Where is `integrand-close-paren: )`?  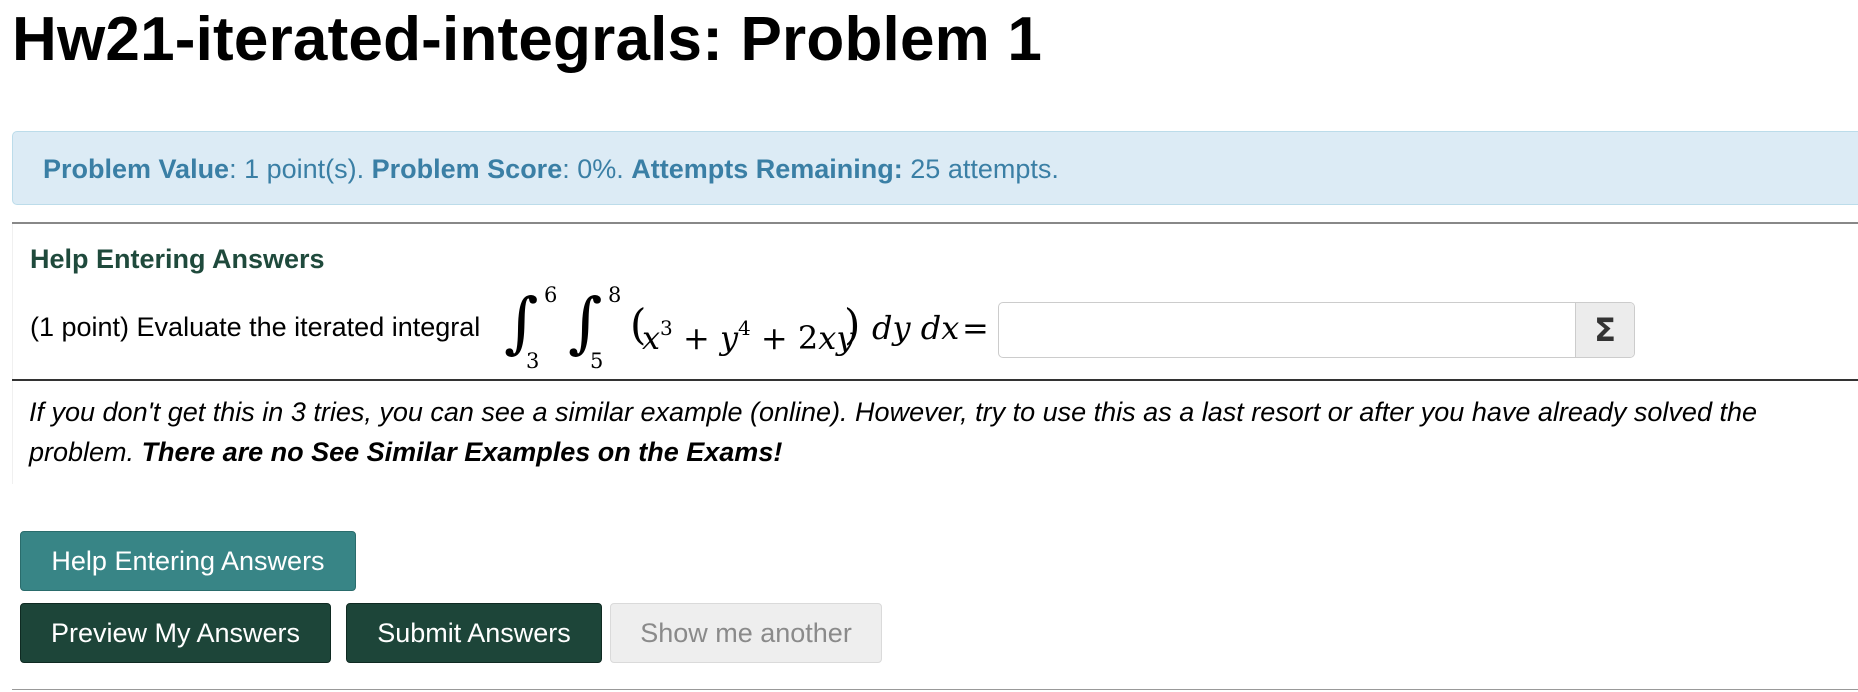
integrand-close-paren: ) is located at coordinates (852, 324).